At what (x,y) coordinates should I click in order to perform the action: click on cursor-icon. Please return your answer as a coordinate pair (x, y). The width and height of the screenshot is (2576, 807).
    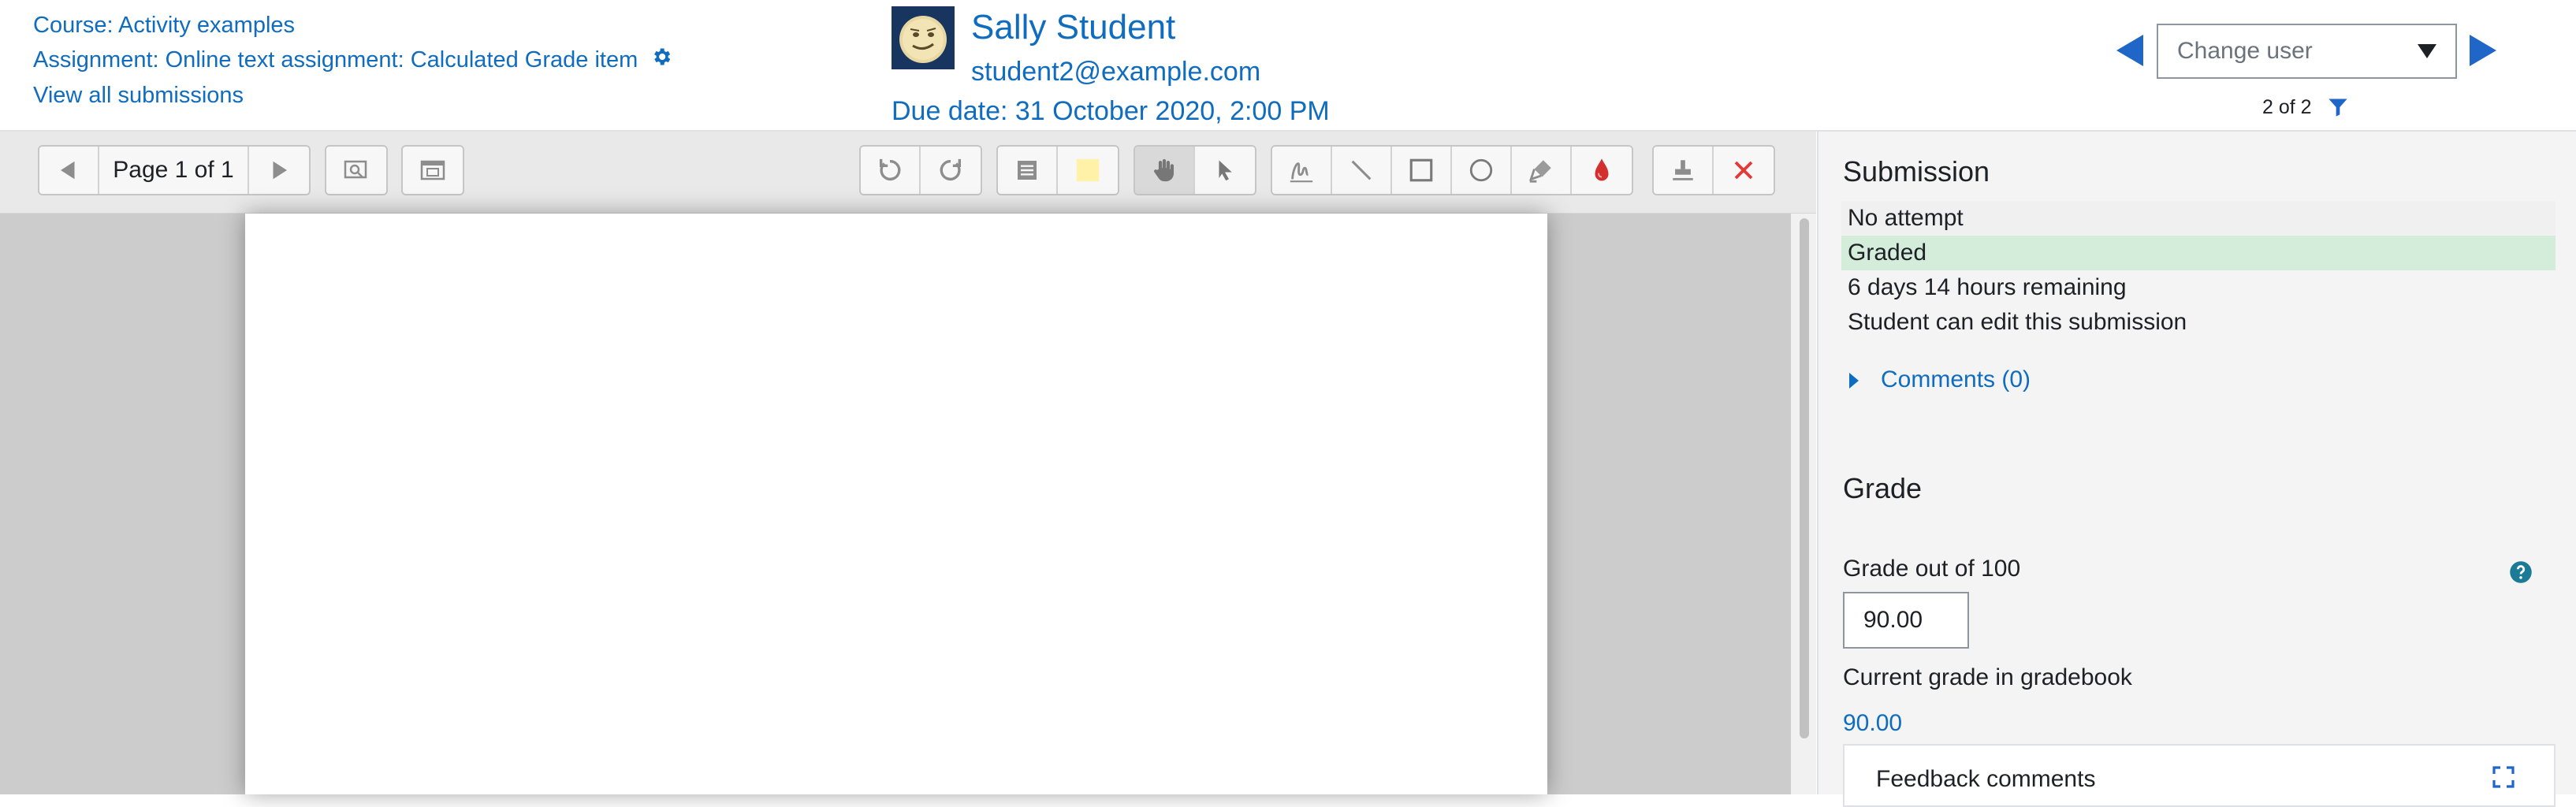
    Looking at the image, I should click on (1225, 170).